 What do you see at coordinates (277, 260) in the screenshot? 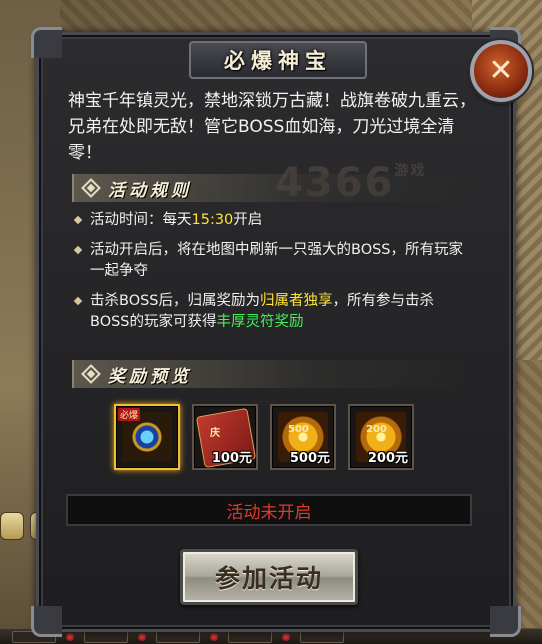
I see `rule-boss-spawn: 活动开启后，将在地图中刷新一只强大的BOSS，所有玩家一起争夺` at bounding box center [277, 260].